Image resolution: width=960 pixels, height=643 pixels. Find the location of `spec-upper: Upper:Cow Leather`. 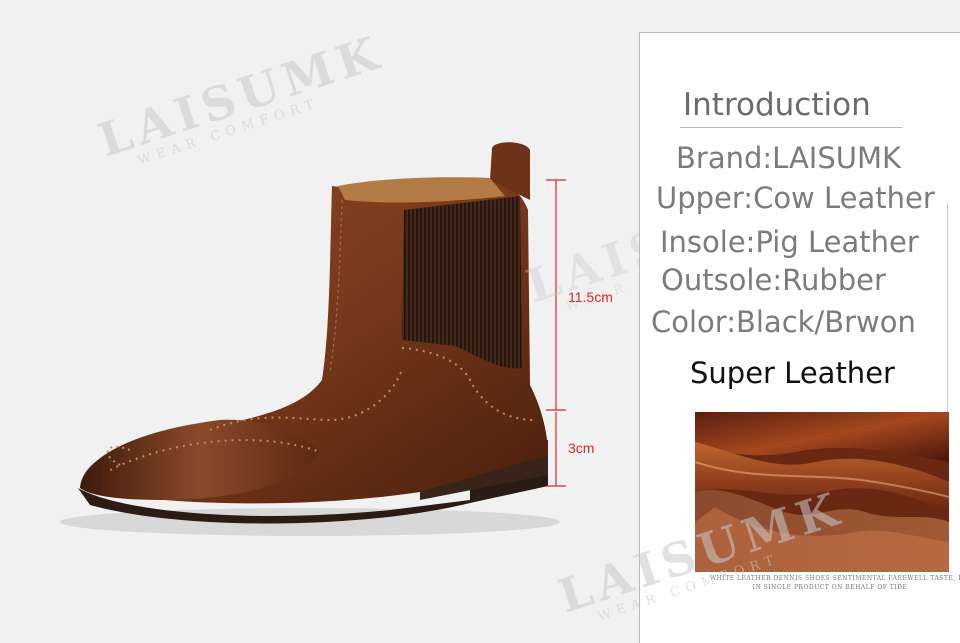

spec-upper: Upper:Cow Leather is located at coordinates (795, 198).